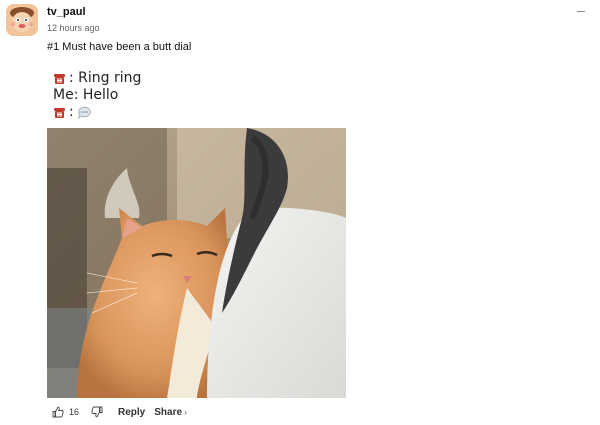  I want to click on thumbs-down-icon, so click(97, 412).